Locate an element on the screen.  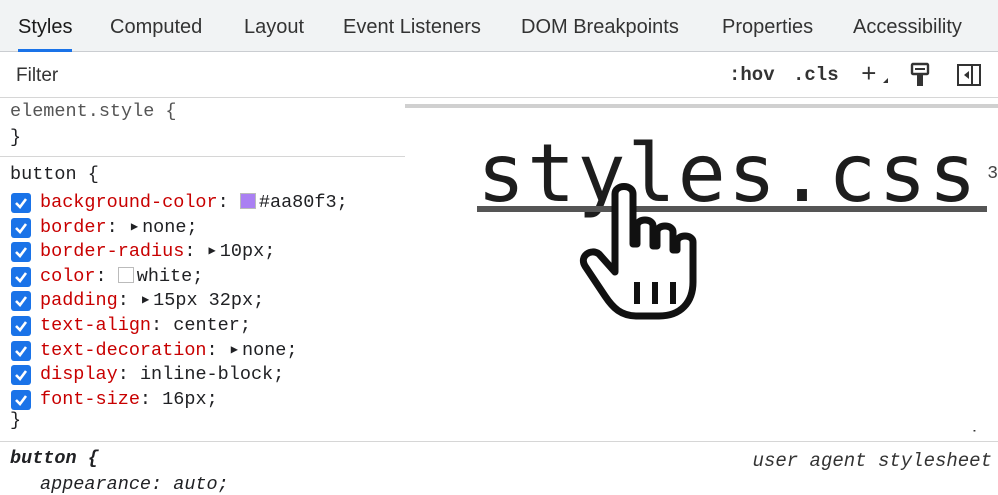
ua-declaration: appearance: auto; is located at coordinates (134, 484).